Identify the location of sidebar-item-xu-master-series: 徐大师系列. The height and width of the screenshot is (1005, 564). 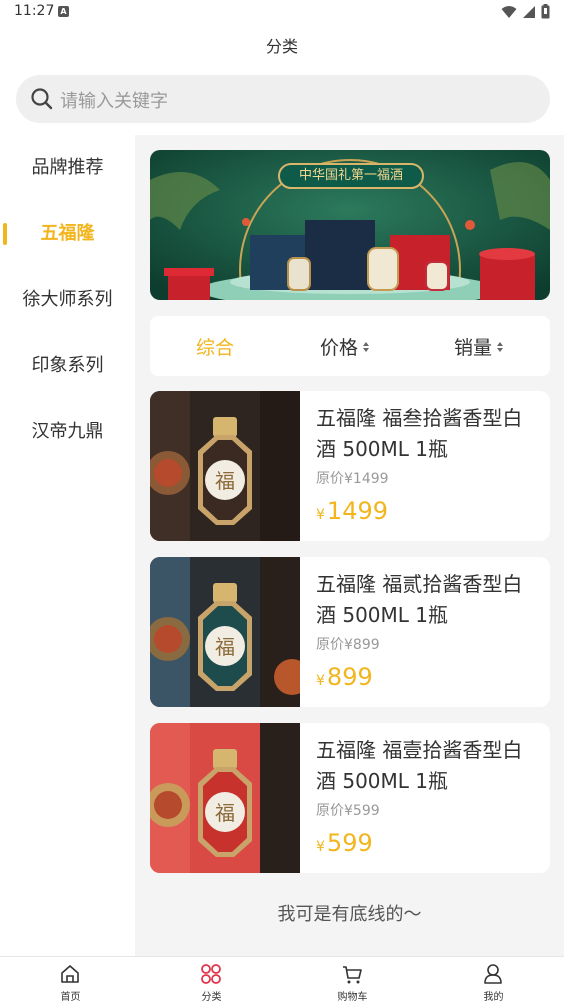
(67, 300).